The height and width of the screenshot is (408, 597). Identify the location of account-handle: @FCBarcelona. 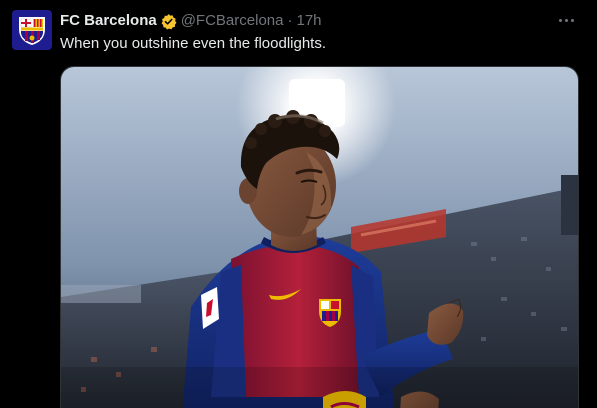
(232, 21).